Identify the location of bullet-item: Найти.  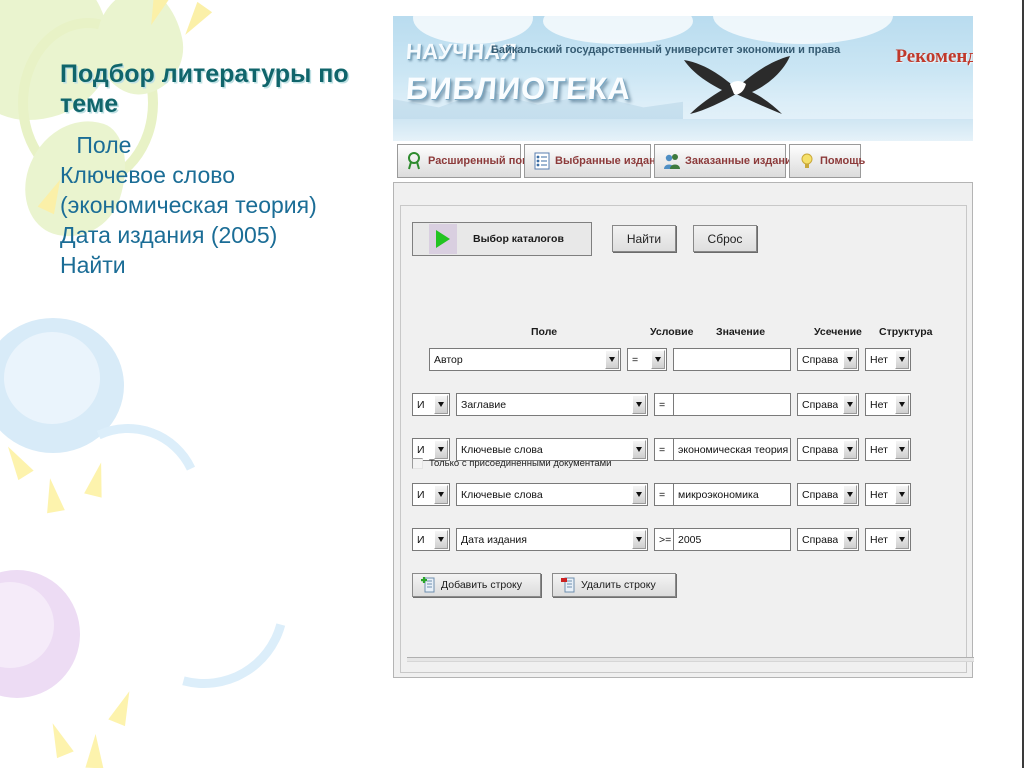
(93, 264).